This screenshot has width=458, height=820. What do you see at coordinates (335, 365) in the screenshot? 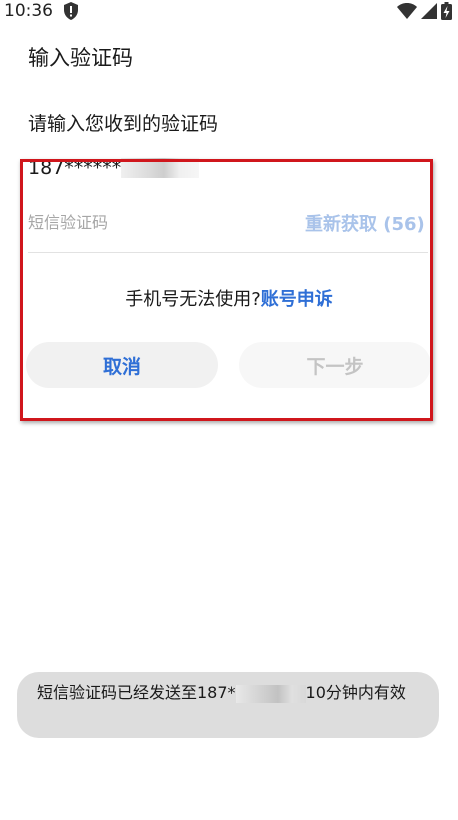
I see `next-step-button: 下一步` at bounding box center [335, 365].